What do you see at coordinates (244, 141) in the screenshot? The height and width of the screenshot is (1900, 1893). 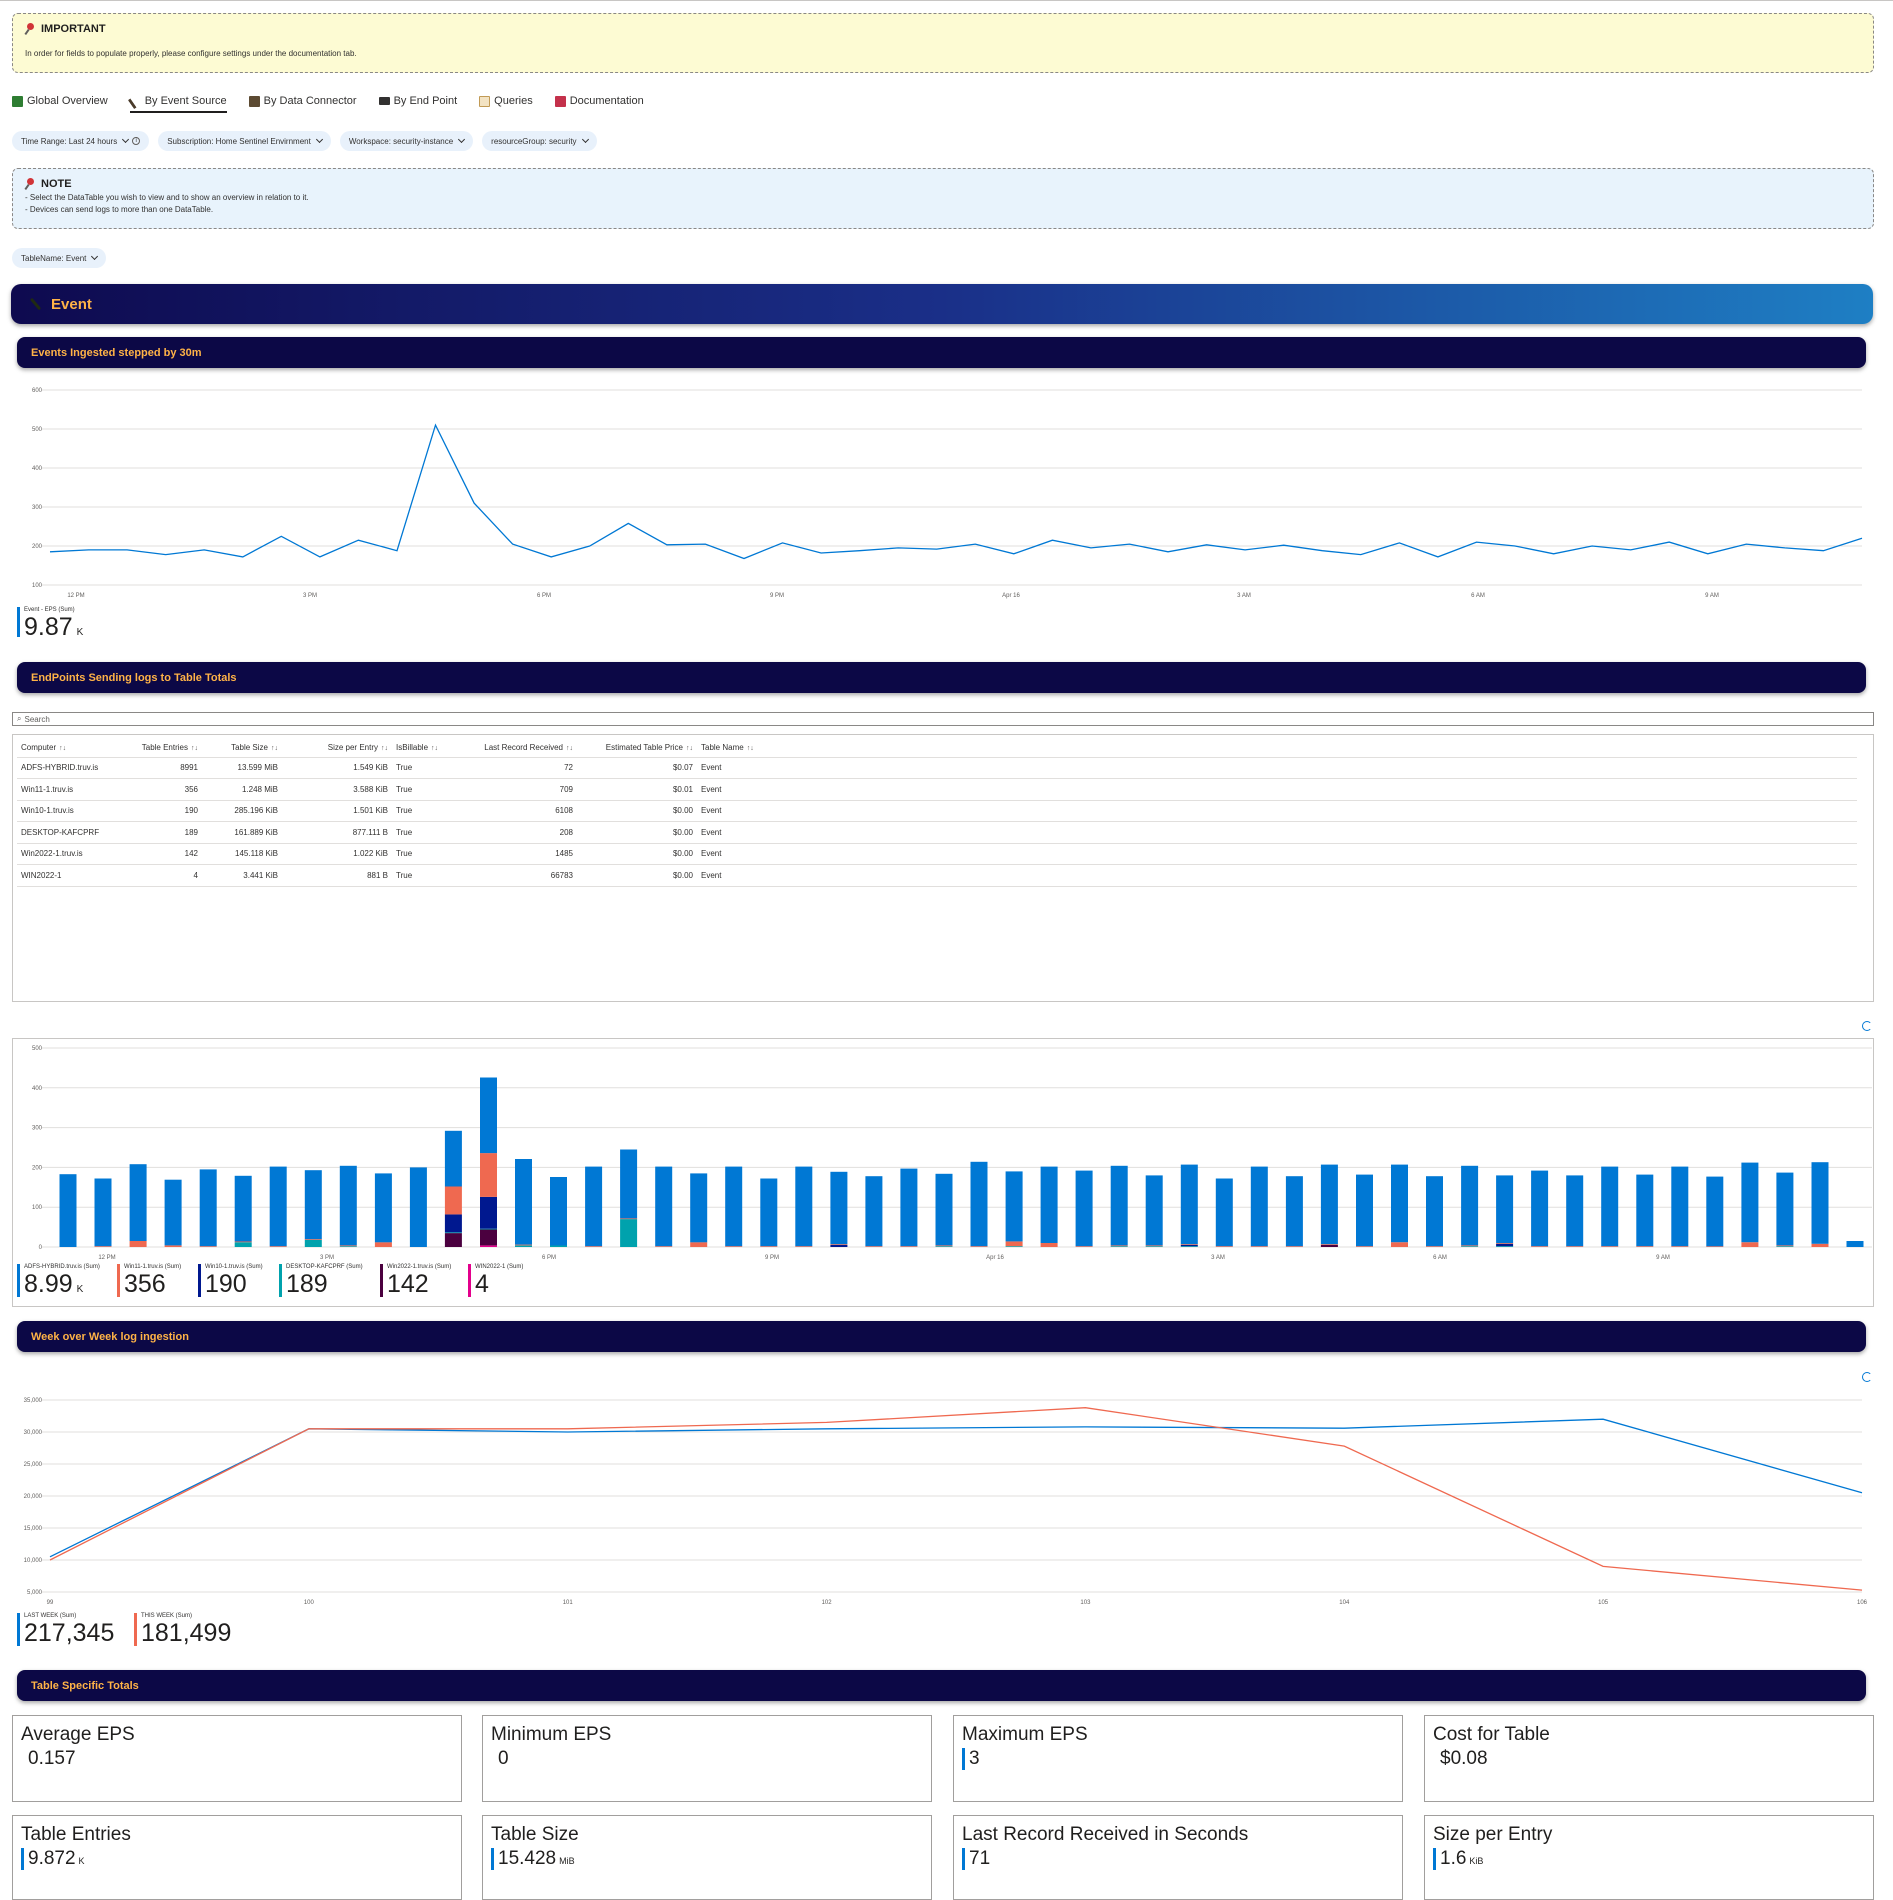 I see `subscription-dropdown: Subscription: Home Sentinel Envirnment` at bounding box center [244, 141].